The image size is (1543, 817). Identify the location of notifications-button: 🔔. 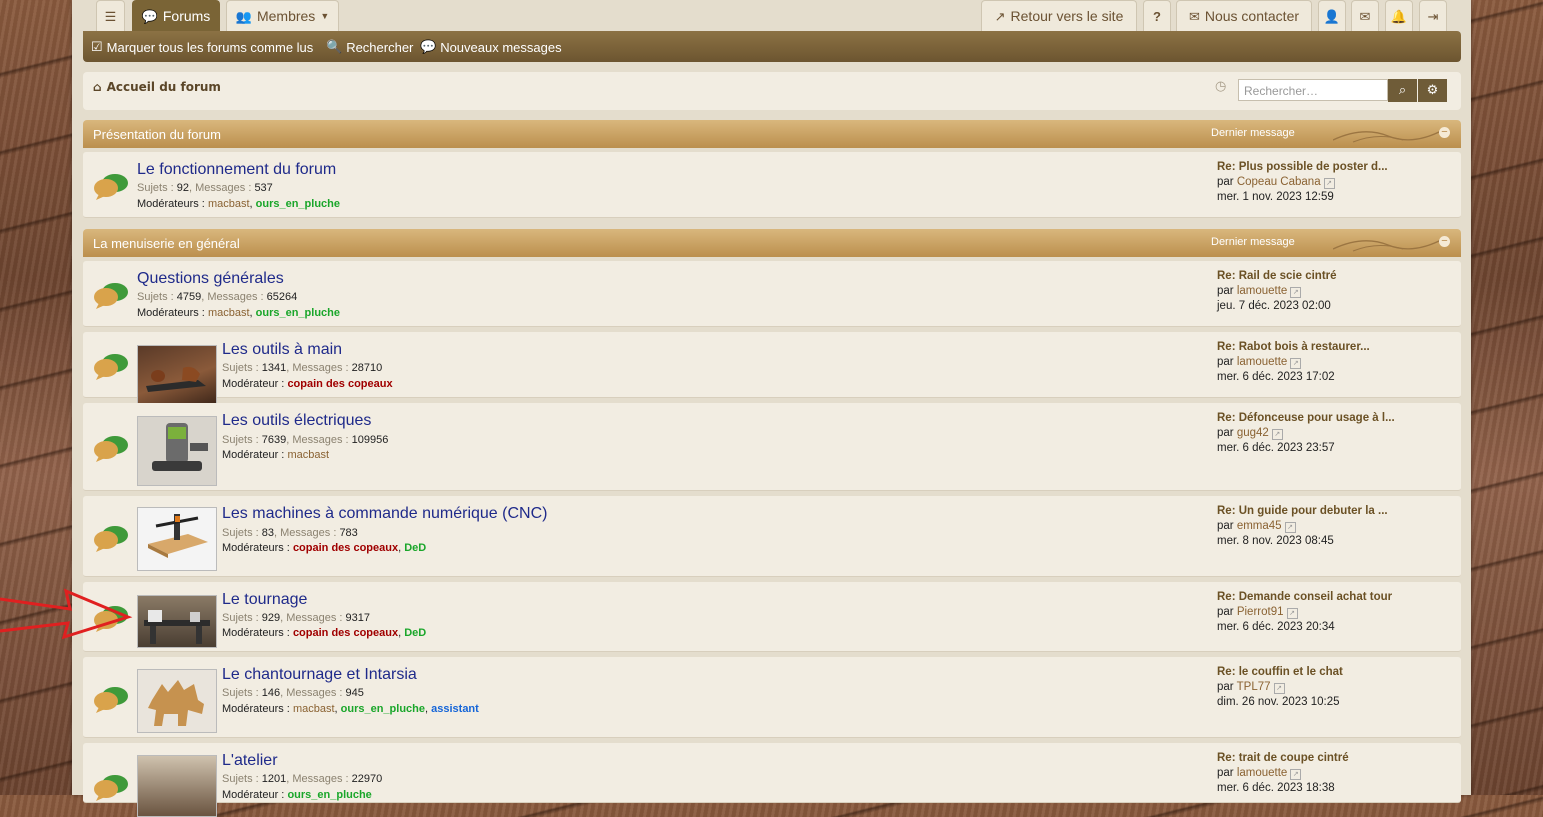
(1399, 15).